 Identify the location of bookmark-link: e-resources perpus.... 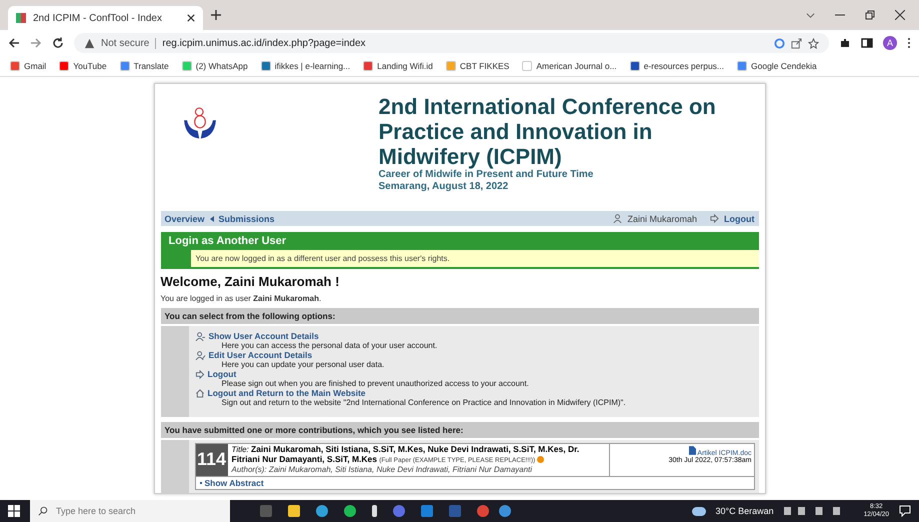
(677, 66).